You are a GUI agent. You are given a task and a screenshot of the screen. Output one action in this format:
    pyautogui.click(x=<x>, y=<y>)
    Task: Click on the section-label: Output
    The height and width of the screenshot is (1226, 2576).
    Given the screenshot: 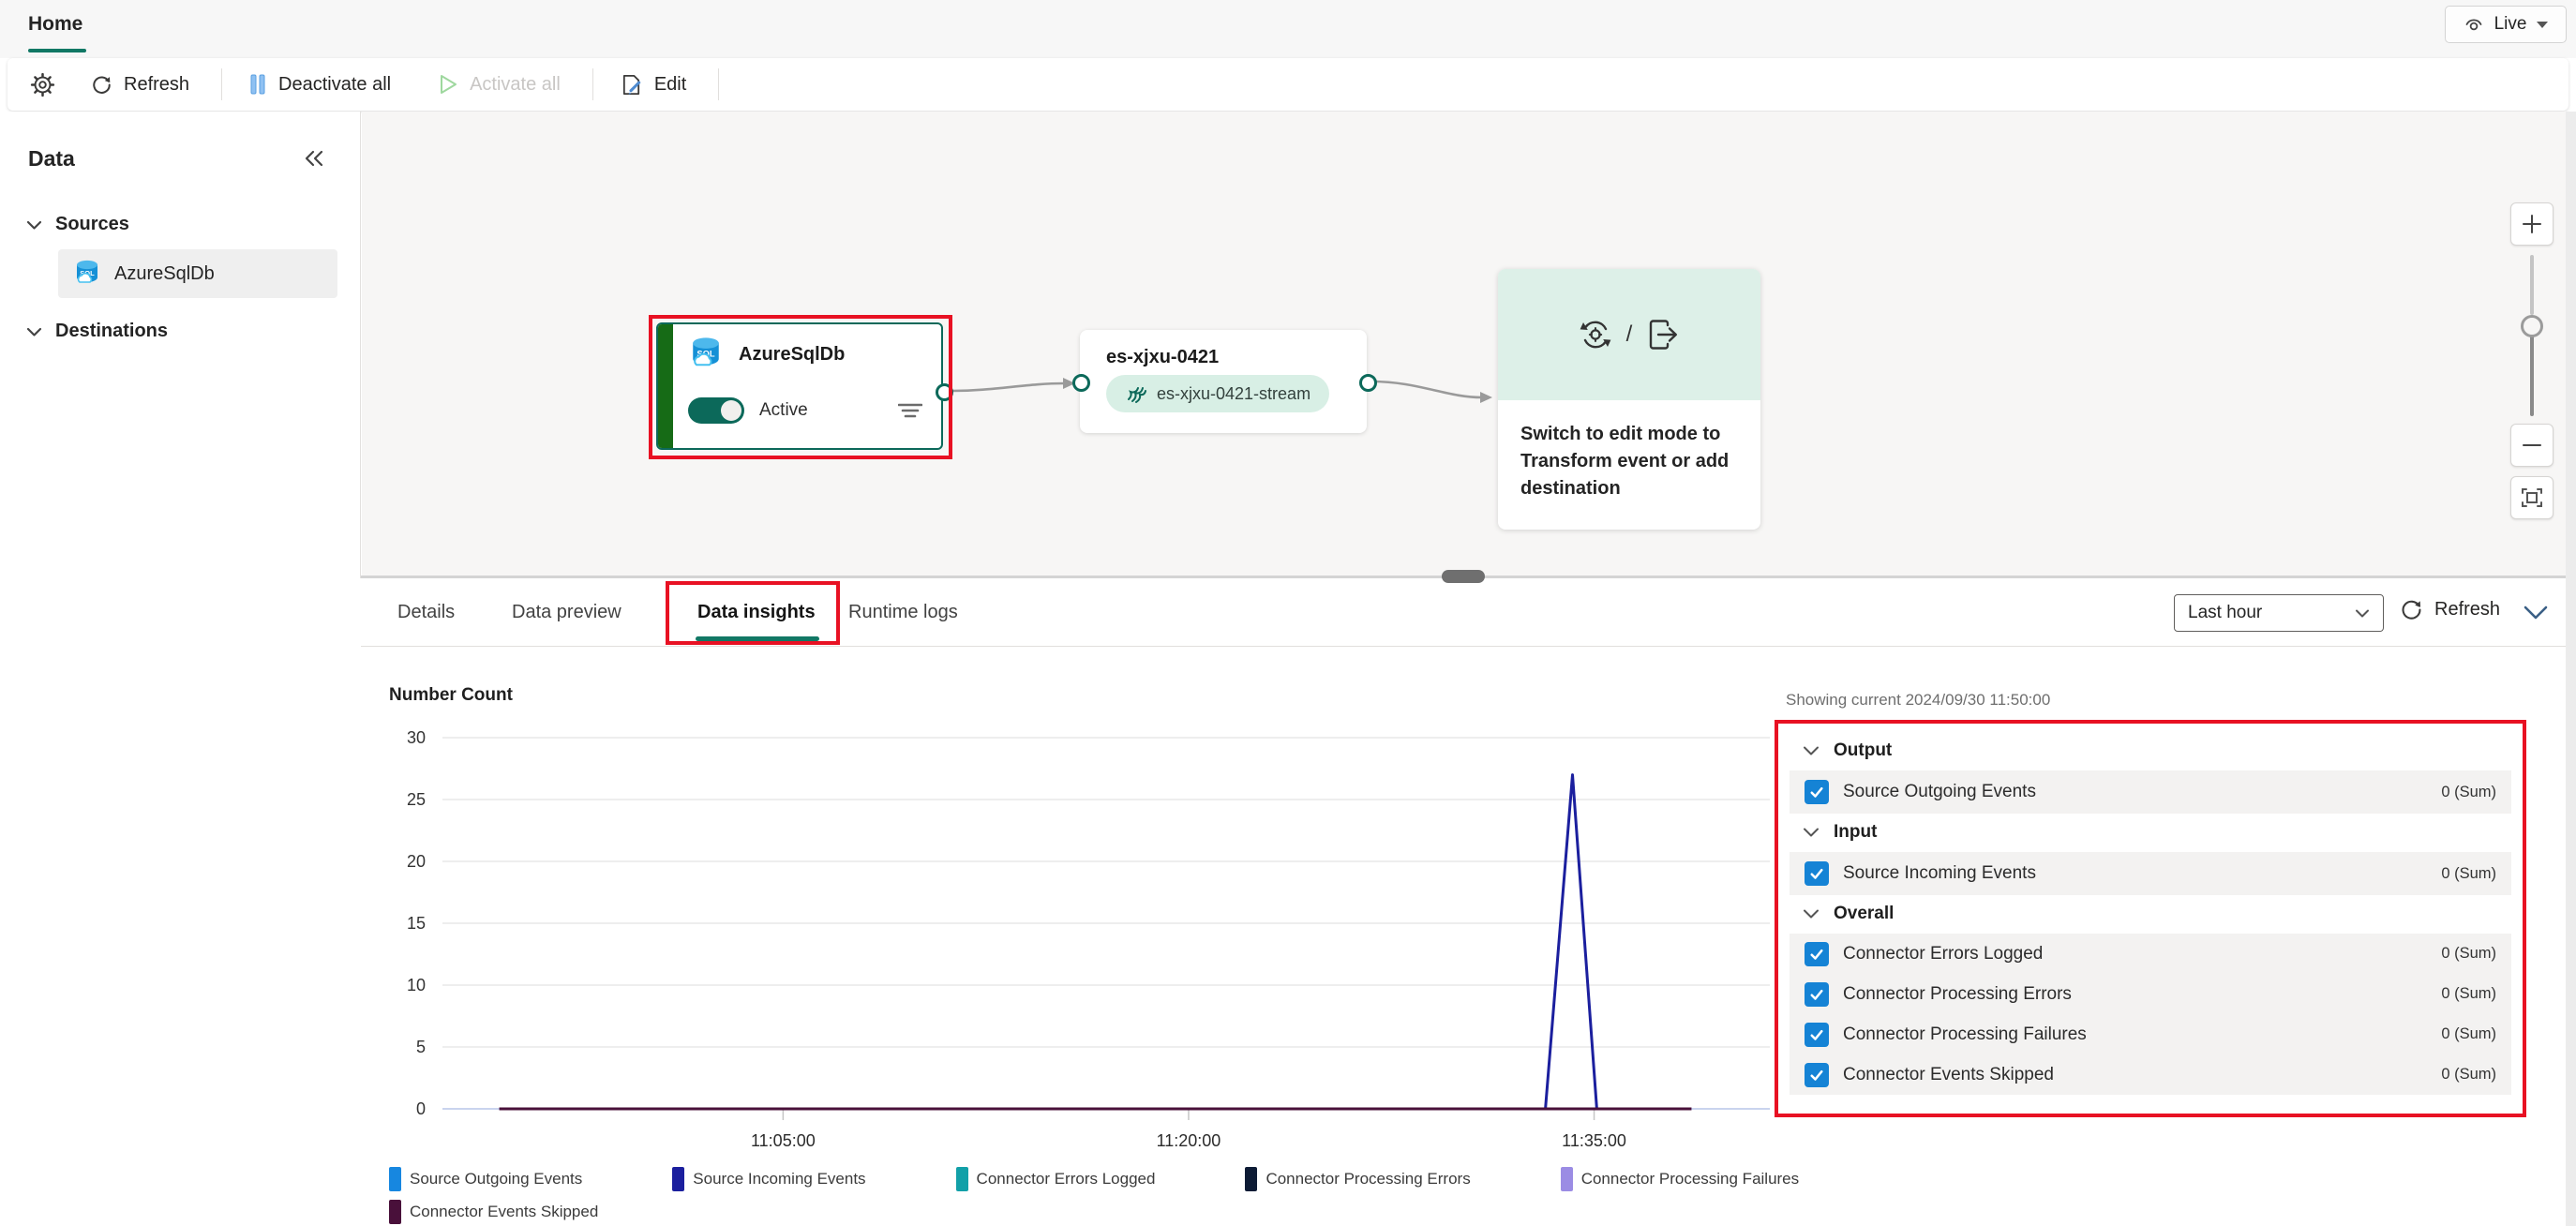 What is the action you would take?
    pyautogui.click(x=1864, y=750)
    